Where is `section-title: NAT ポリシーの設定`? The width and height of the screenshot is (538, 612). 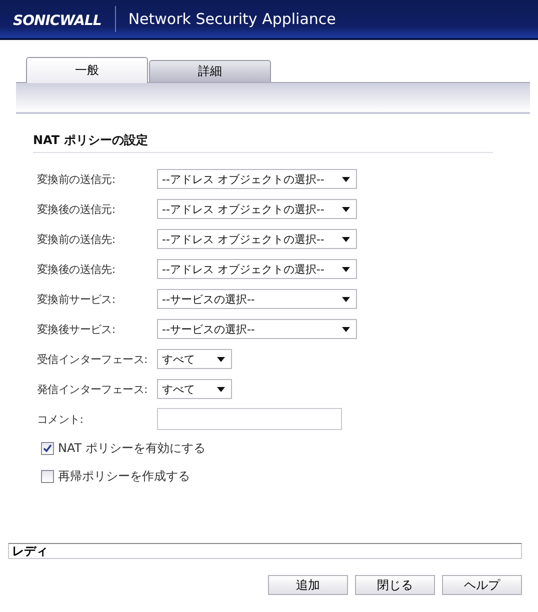 section-title: NAT ポリシーの設定 is located at coordinates (263, 142).